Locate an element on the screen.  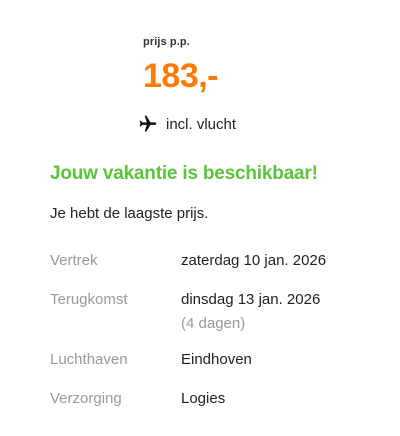
detail-value: Logies is located at coordinates (203, 398).